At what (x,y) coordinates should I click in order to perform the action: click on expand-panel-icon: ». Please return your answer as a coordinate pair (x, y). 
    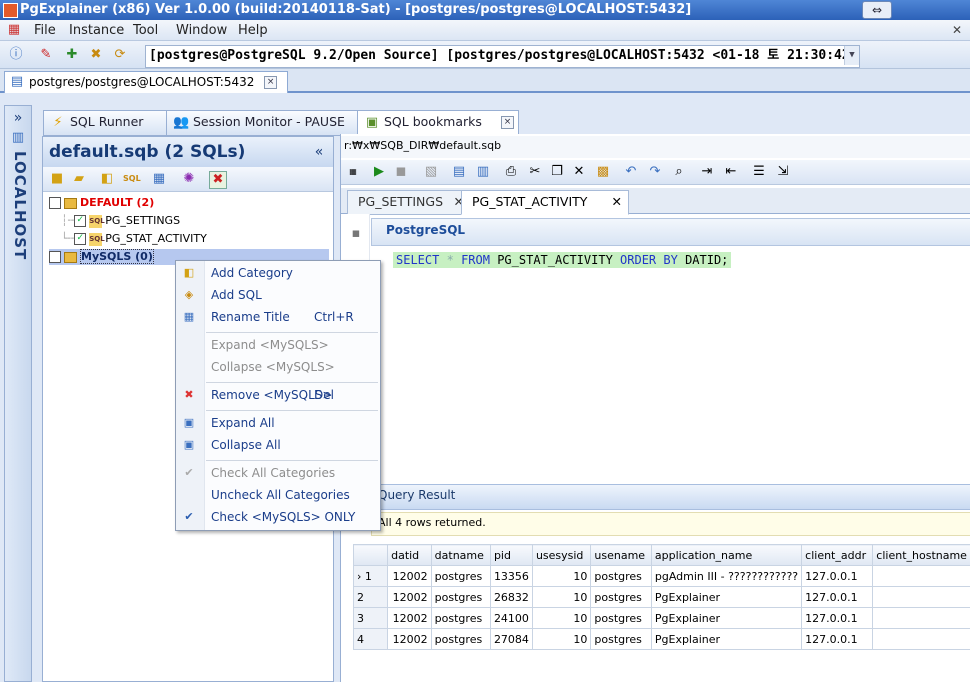
    Looking at the image, I should click on (18, 118).